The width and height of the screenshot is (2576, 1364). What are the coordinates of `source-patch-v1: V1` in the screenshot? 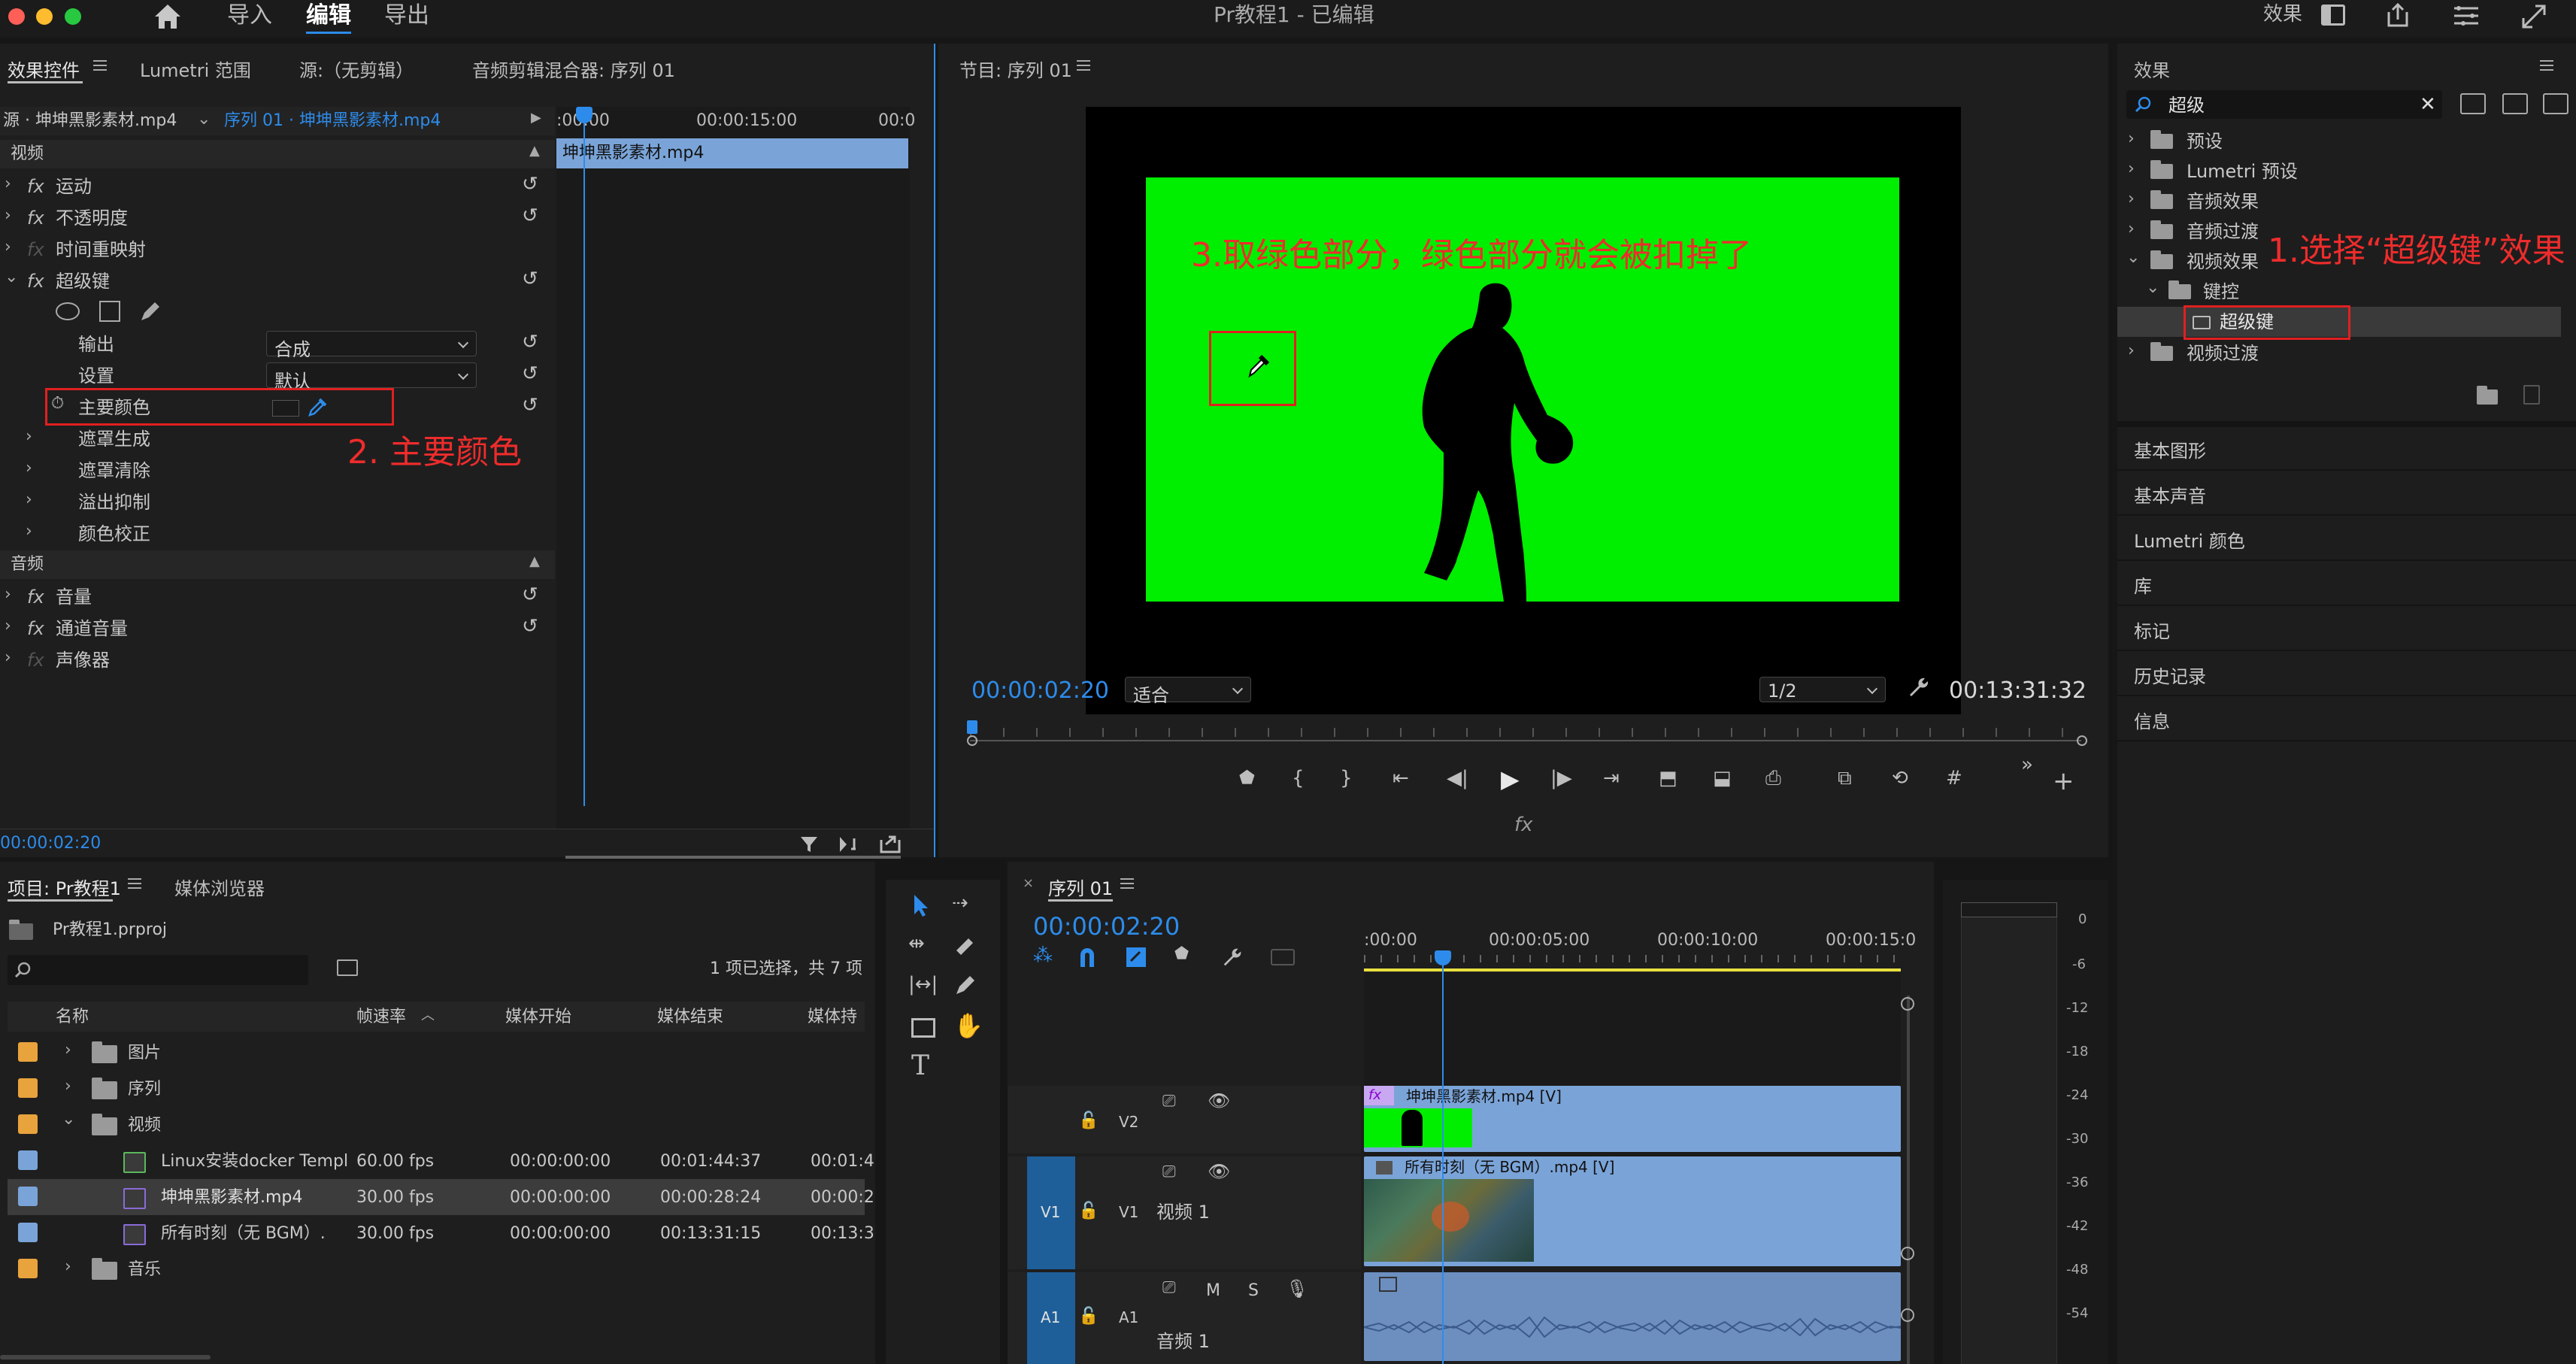 It's located at (1051, 1212).